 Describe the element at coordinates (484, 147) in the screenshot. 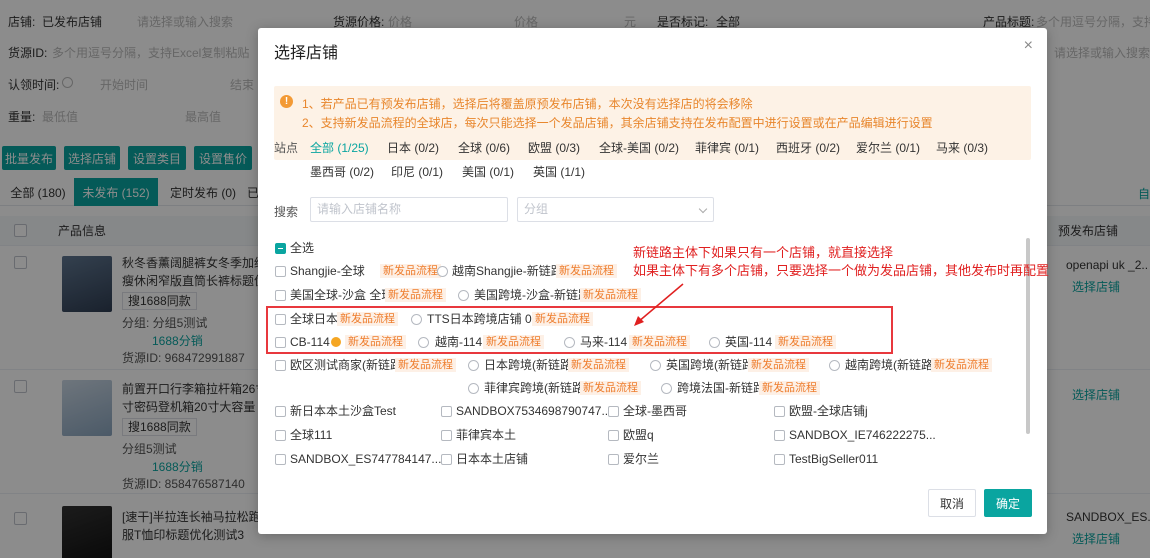

I see `site-global: 全球 (0/6)` at that location.